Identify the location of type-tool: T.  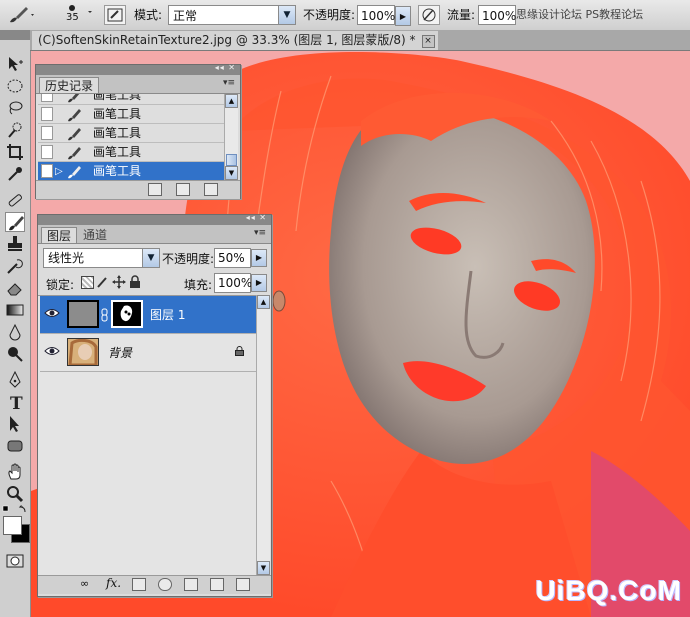
(15, 402).